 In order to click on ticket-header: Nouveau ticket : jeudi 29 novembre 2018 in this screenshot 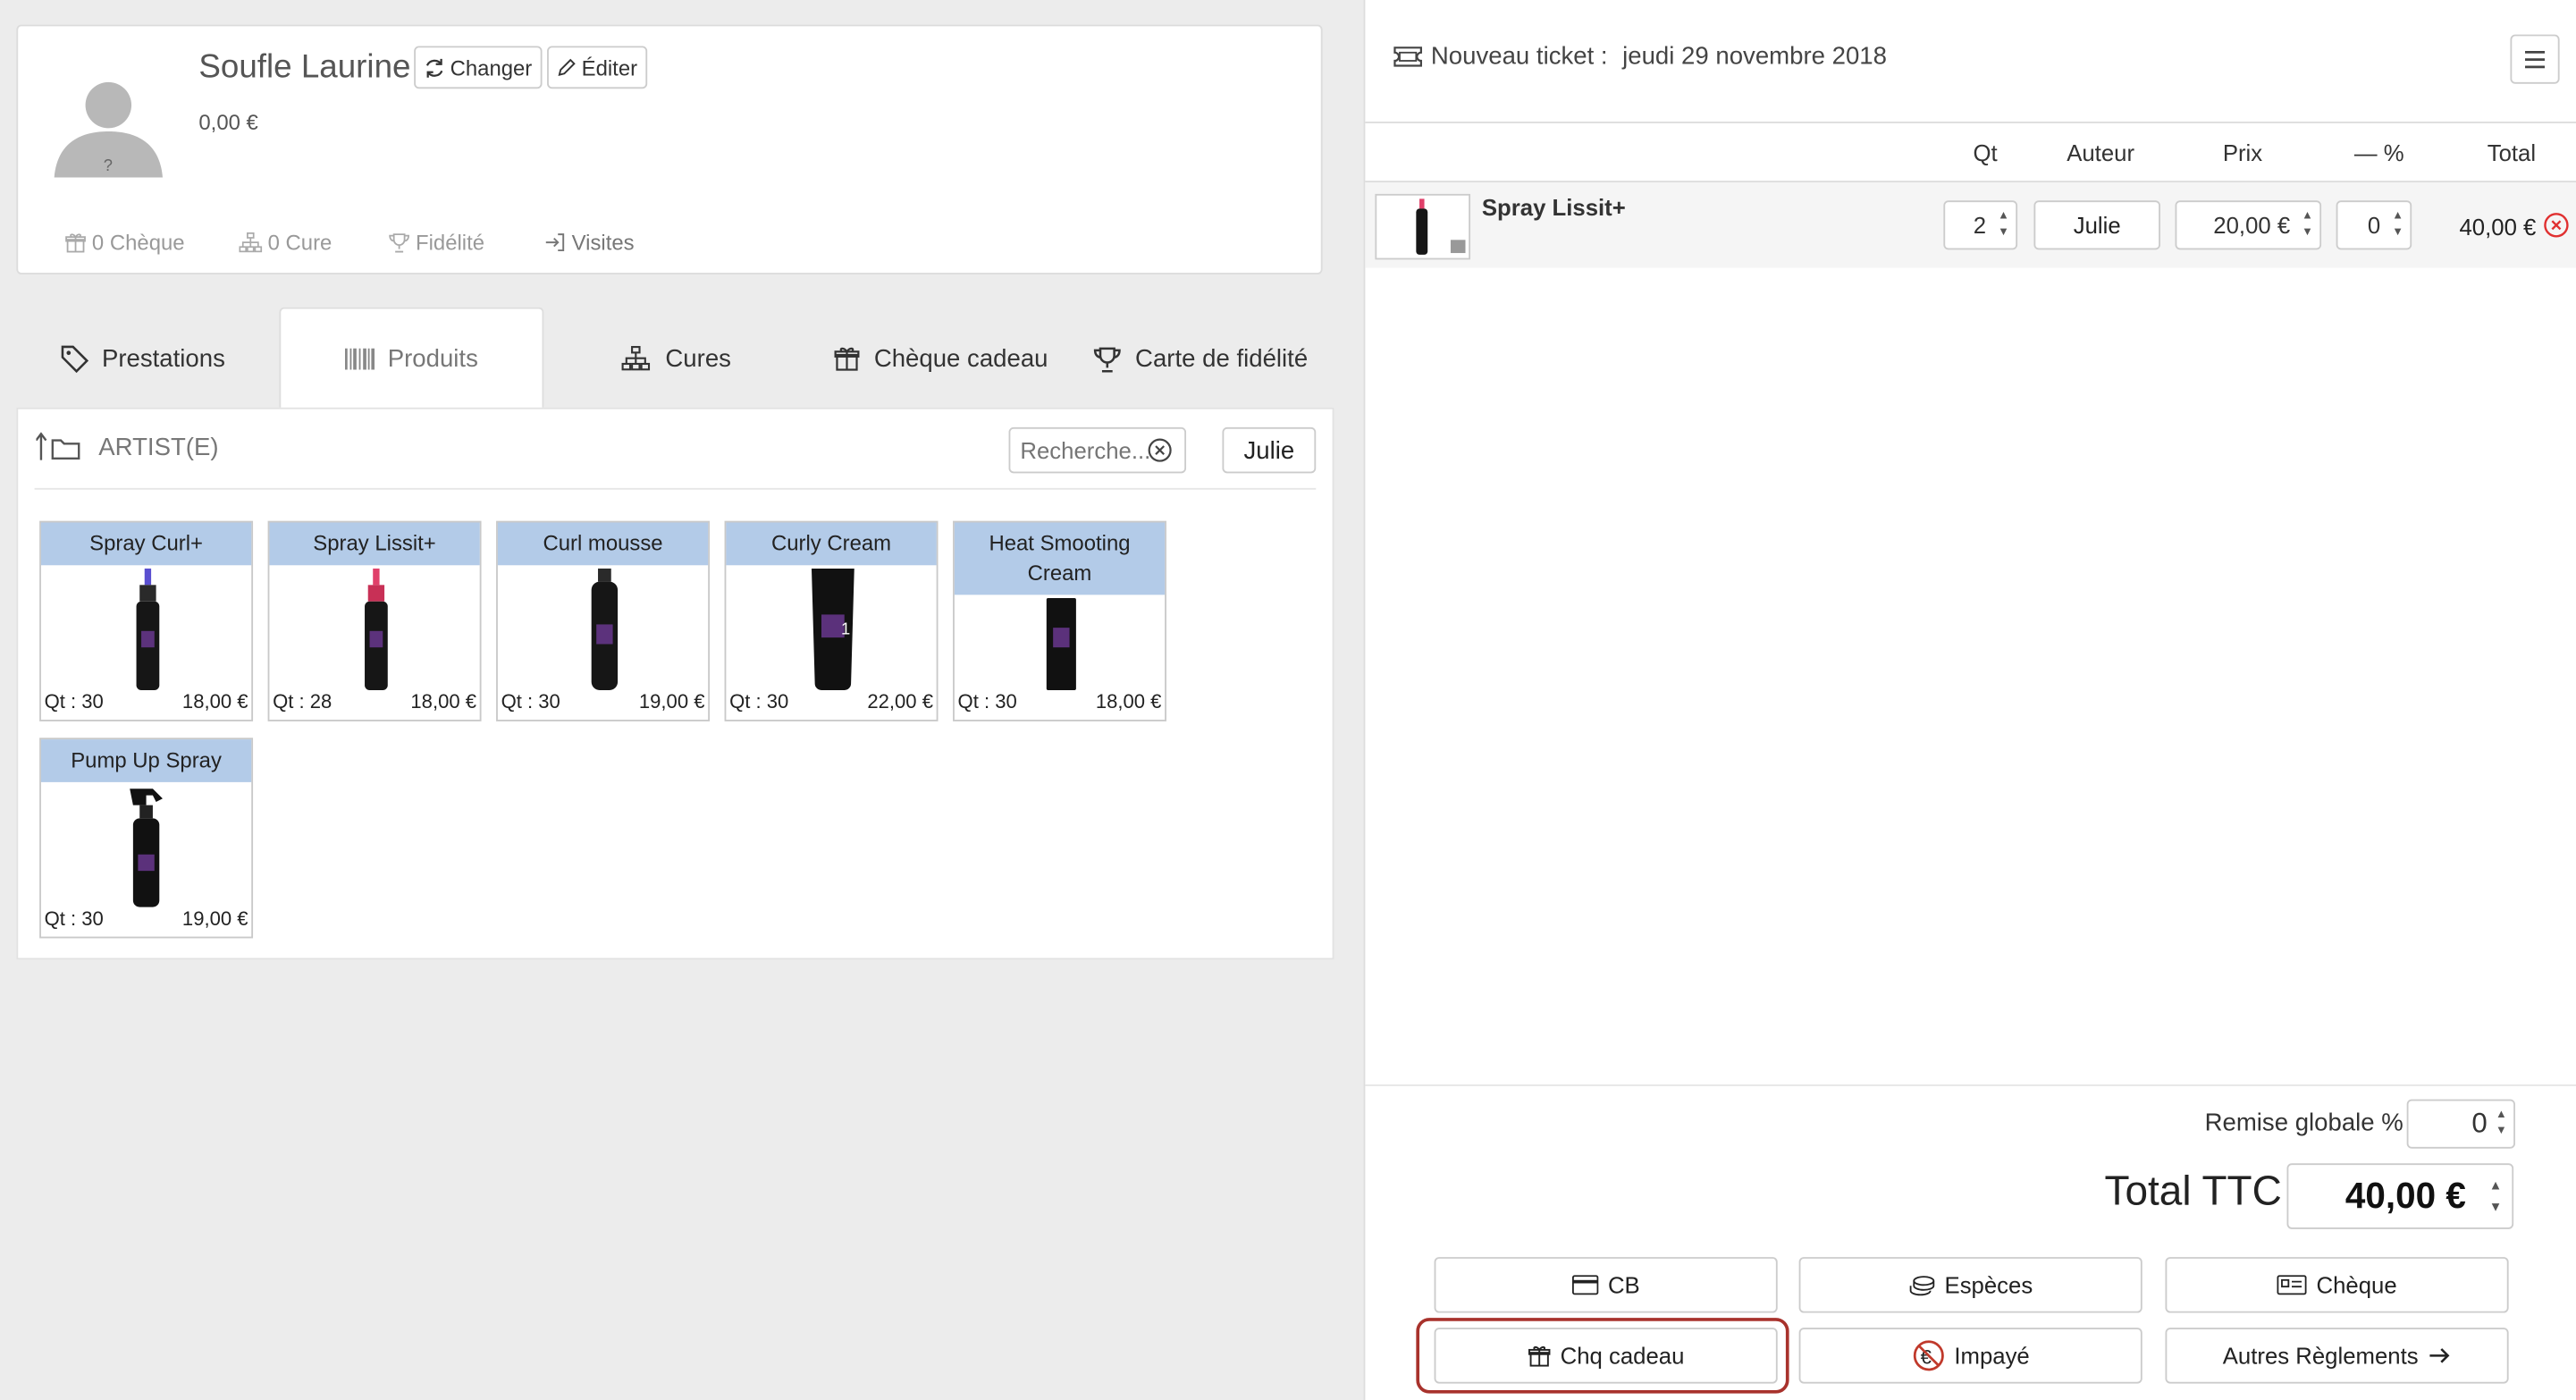, I will do `click(1640, 57)`.